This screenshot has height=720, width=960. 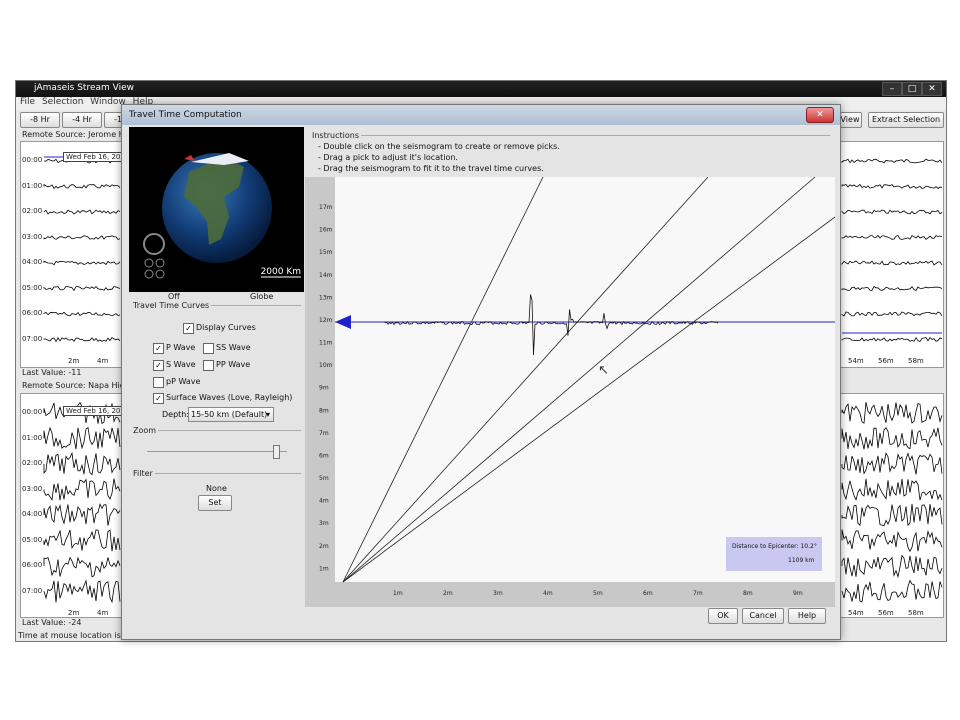 What do you see at coordinates (798, 593) in the screenshot?
I see `x-tick-label: 9m` at bounding box center [798, 593].